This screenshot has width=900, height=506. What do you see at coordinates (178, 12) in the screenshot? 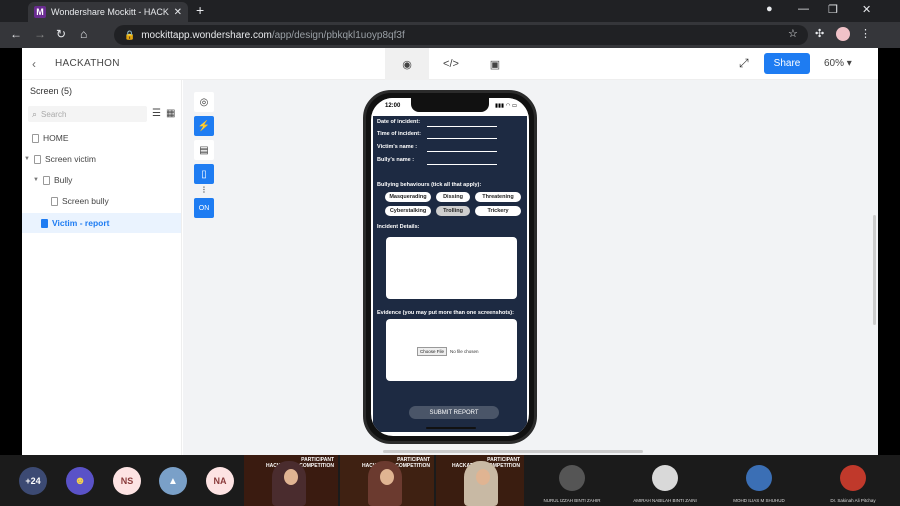
I see `close-tab-icon: ✕` at bounding box center [178, 12].